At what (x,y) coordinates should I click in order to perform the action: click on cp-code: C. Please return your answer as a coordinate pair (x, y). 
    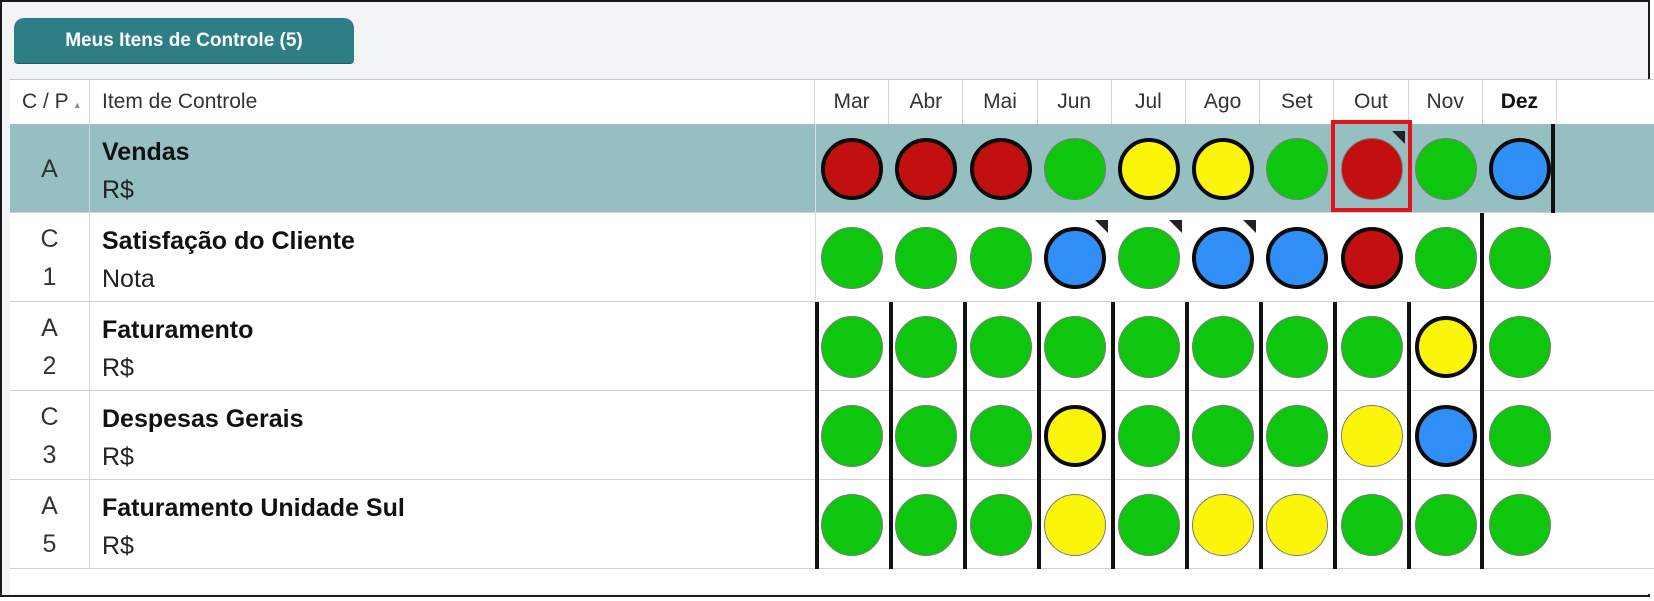
    Looking at the image, I should click on (49, 238).